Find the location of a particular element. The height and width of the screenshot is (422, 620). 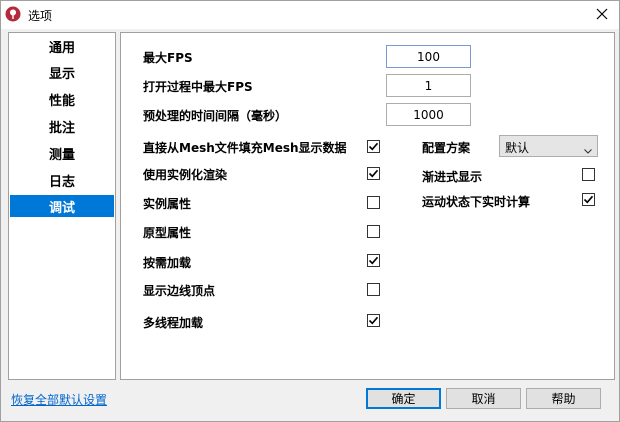

prototype-props-label: 原型属性 is located at coordinates (167, 233).